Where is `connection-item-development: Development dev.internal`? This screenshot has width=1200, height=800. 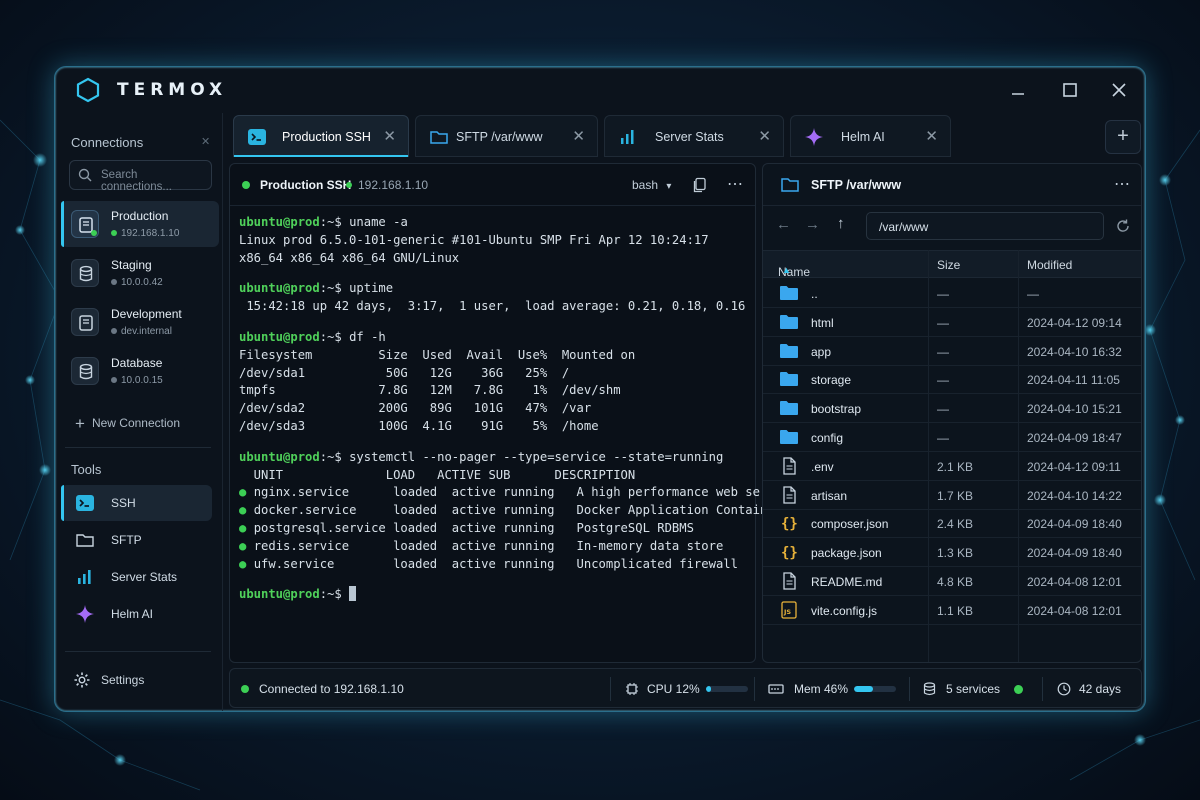 connection-item-development: Development dev.internal is located at coordinates (140, 322).